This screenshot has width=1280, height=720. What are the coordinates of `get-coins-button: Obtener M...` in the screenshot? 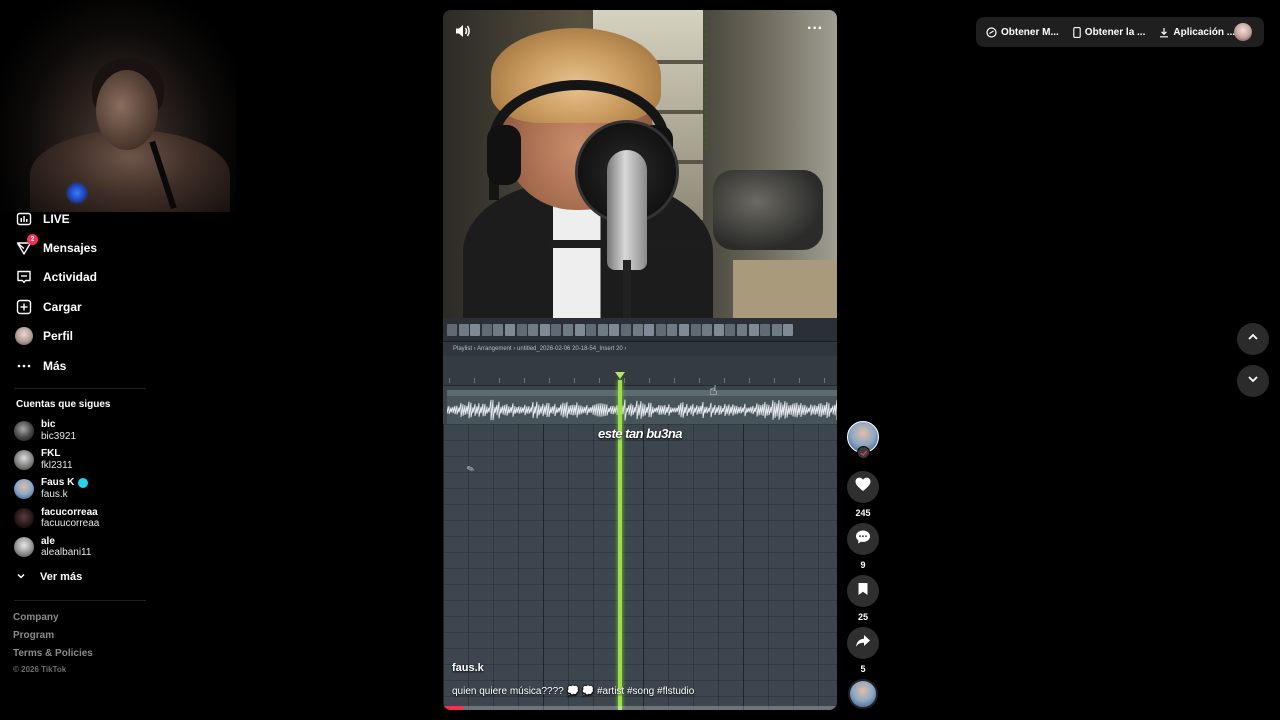 It's located at (1022, 32).